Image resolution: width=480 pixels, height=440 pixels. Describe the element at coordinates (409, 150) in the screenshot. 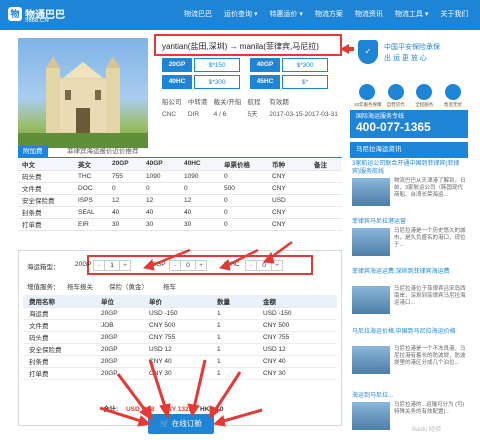

I see `news-header: 马尼拉海运资讯` at that location.